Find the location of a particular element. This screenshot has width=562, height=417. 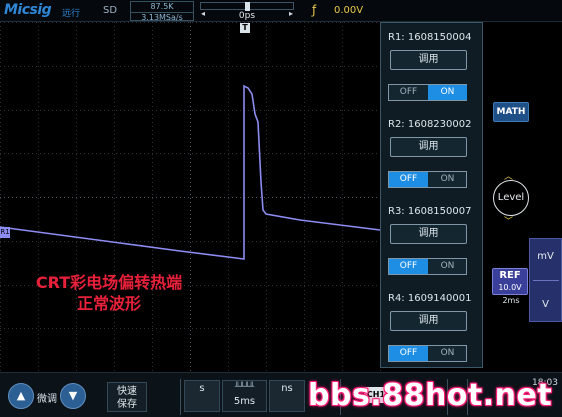

timebase-value: 5ms is located at coordinates (244, 401).